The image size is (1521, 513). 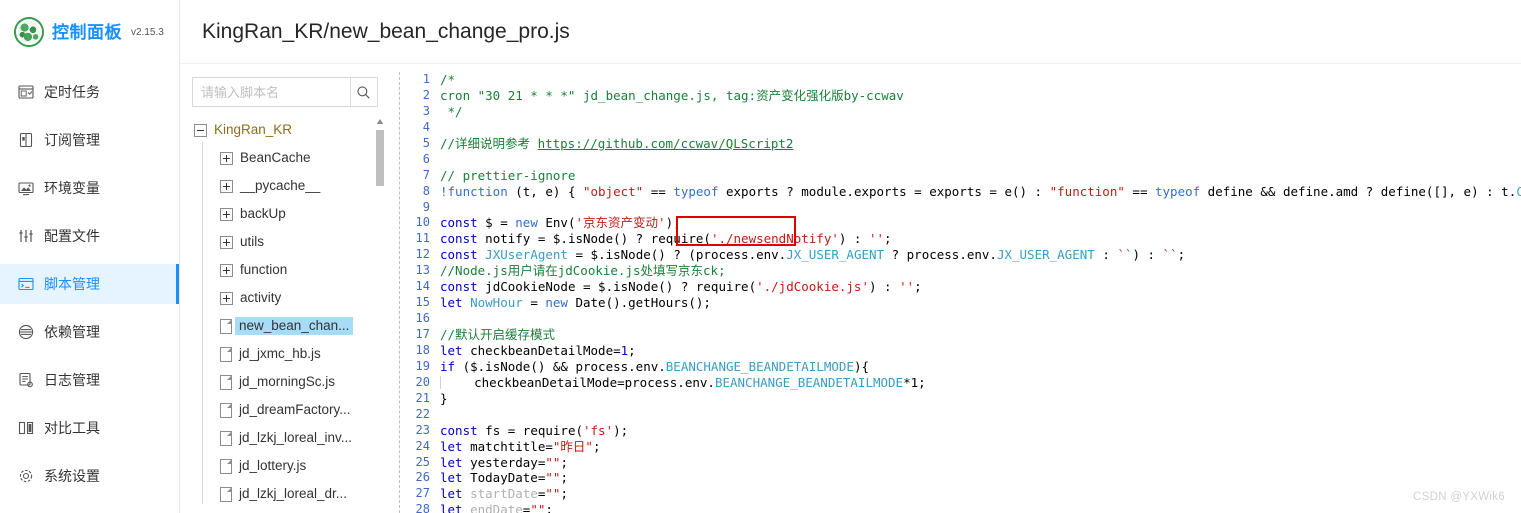 What do you see at coordinates (380, 158) in the screenshot?
I see `scrollbar-thumb` at bounding box center [380, 158].